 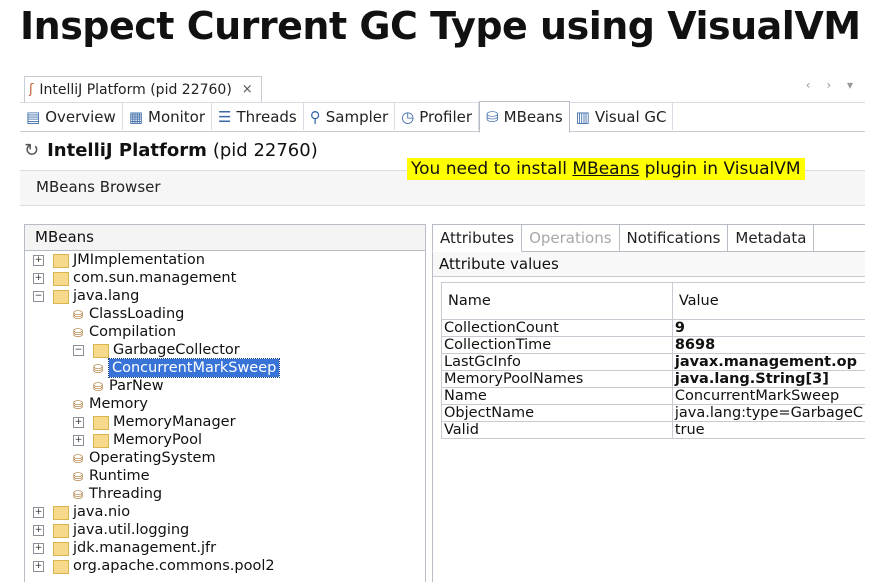 What do you see at coordinates (143, 89) in the screenshot?
I see `document-tab: ʃ IntelliJ Platform (pid 22760) ×` at bounding box center [143, 89].